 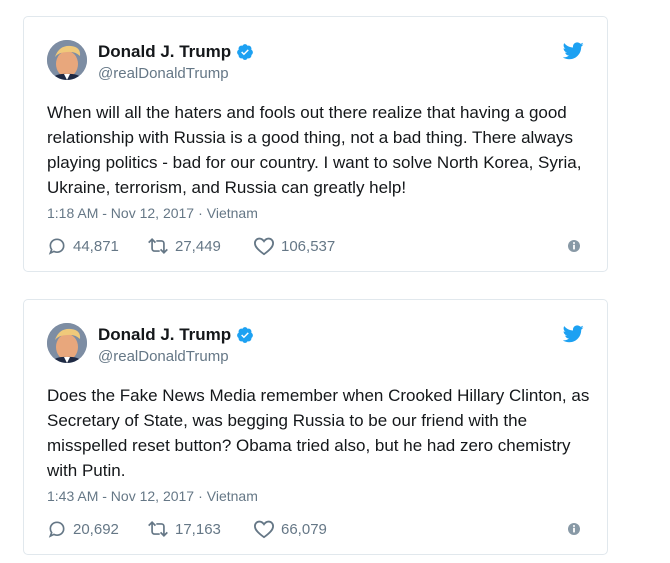 I want to click on retweet-button: 17,163, so click(x=191, y=529).